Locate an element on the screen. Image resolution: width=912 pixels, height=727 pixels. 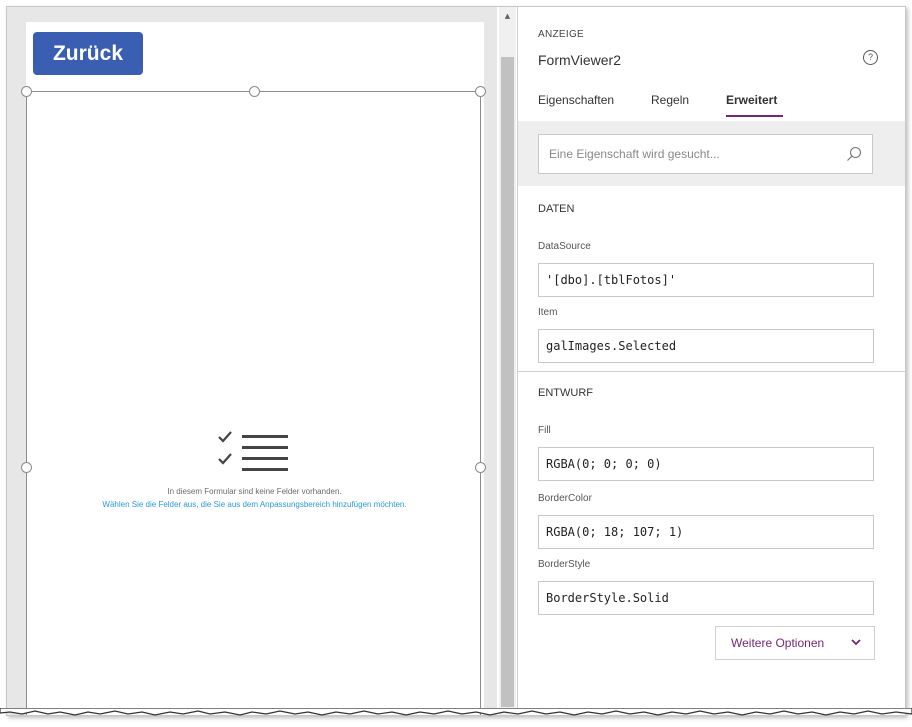
property-label-borderstyle: BorderStyle is located at coordinates (564, 564).